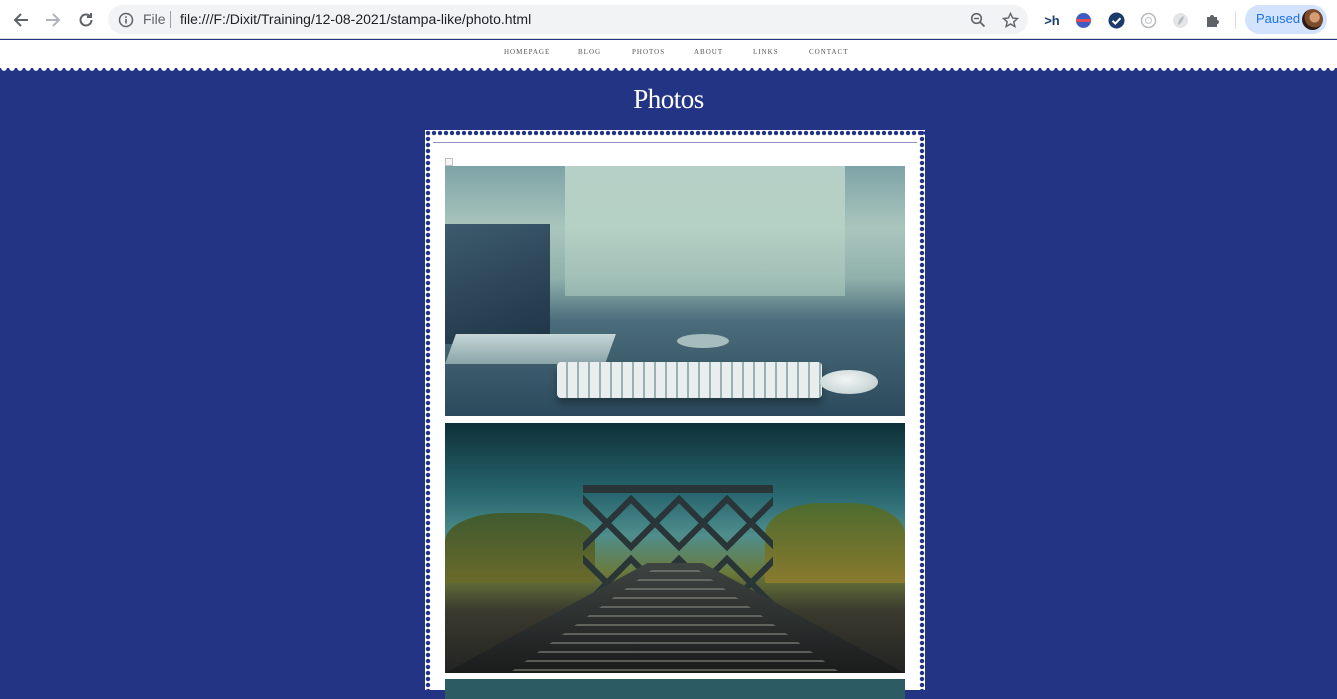  Describe the element at coordinates (668, 68) in the screenshot. I see `stamp-perforation-border` at that location.